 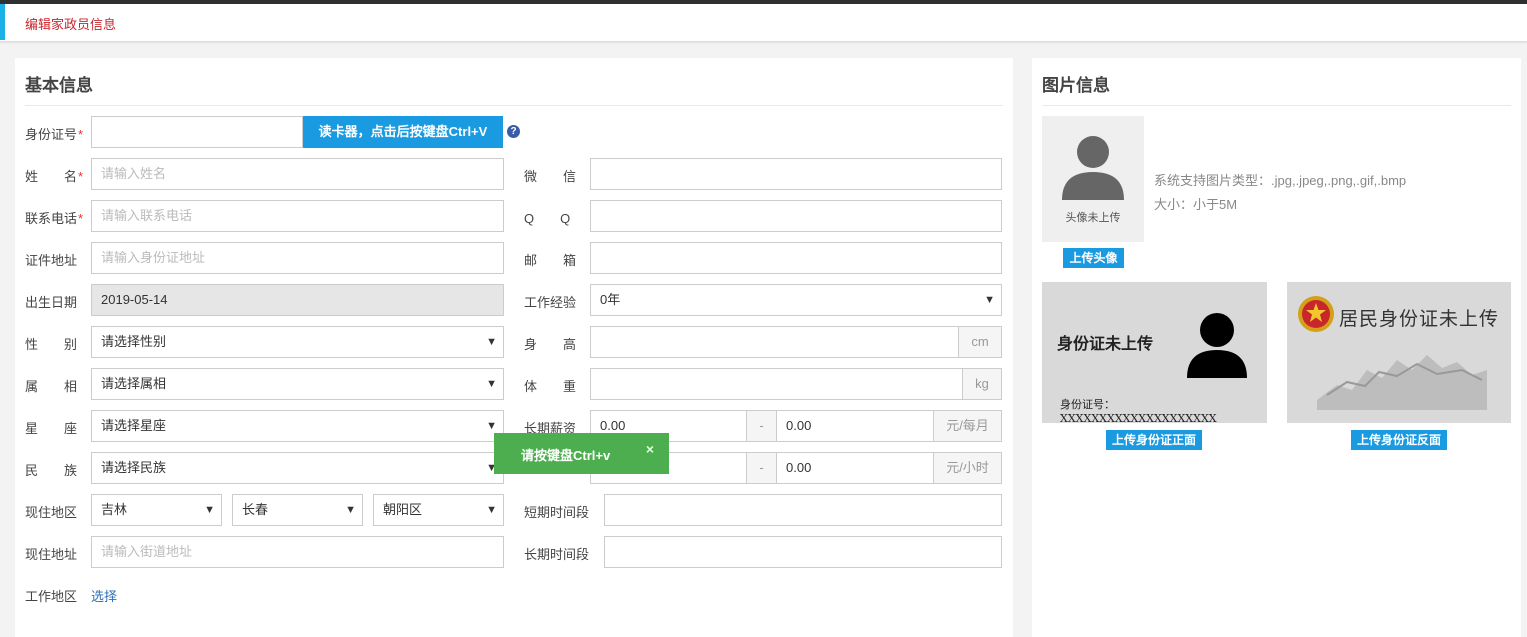 What do you see at coordinates (2, 22) in the screenshot?
I see `tab-accent` at bounding box center [2, 22].